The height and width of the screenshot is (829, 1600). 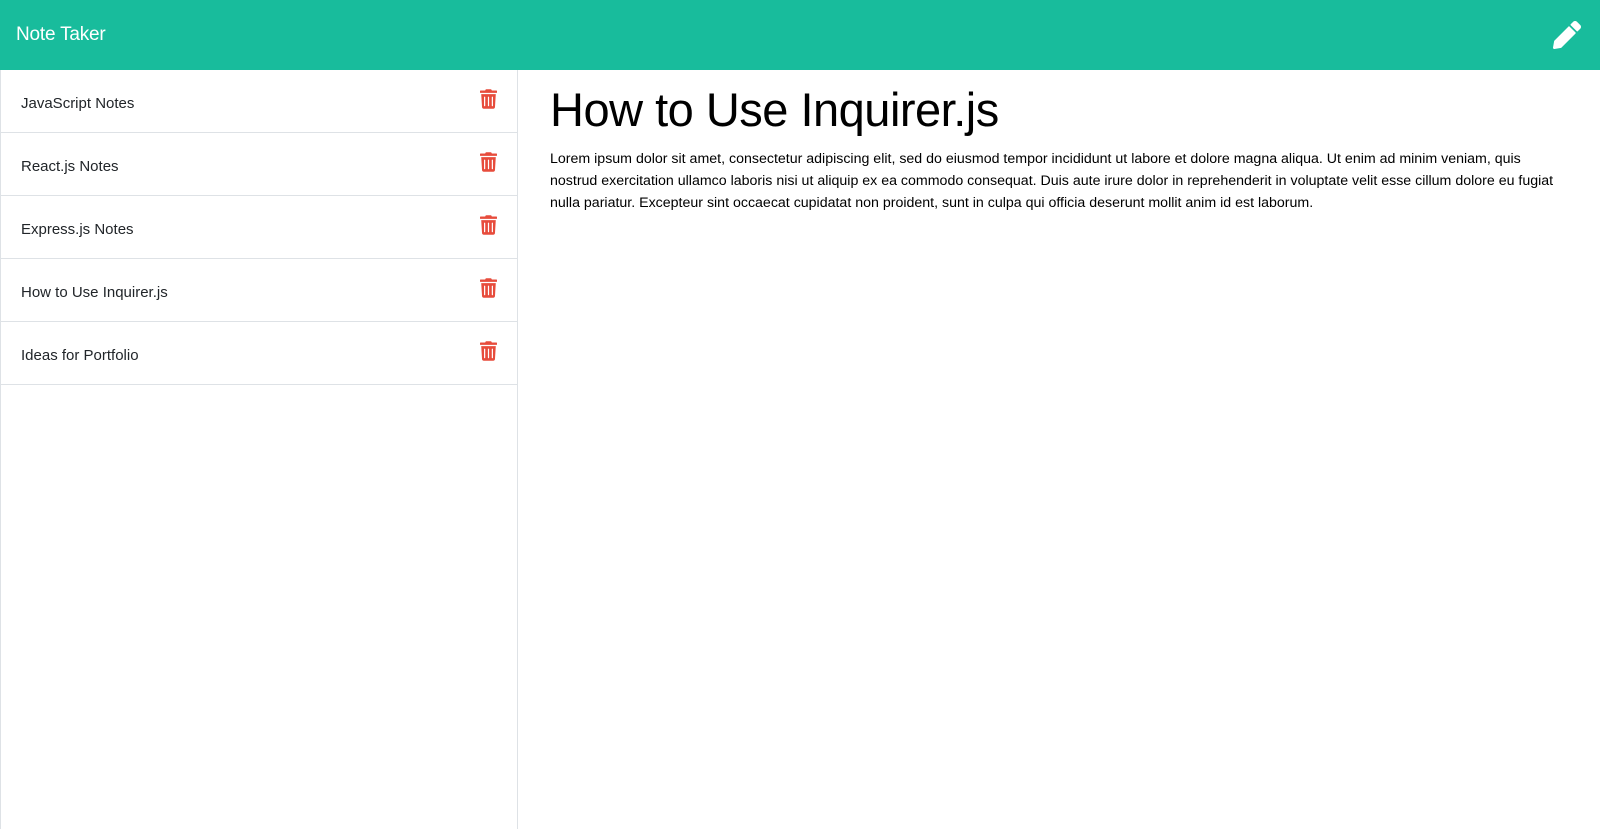 I want to click on note-item-label: Ideas for Portfolio, so click(x=80, y=355).